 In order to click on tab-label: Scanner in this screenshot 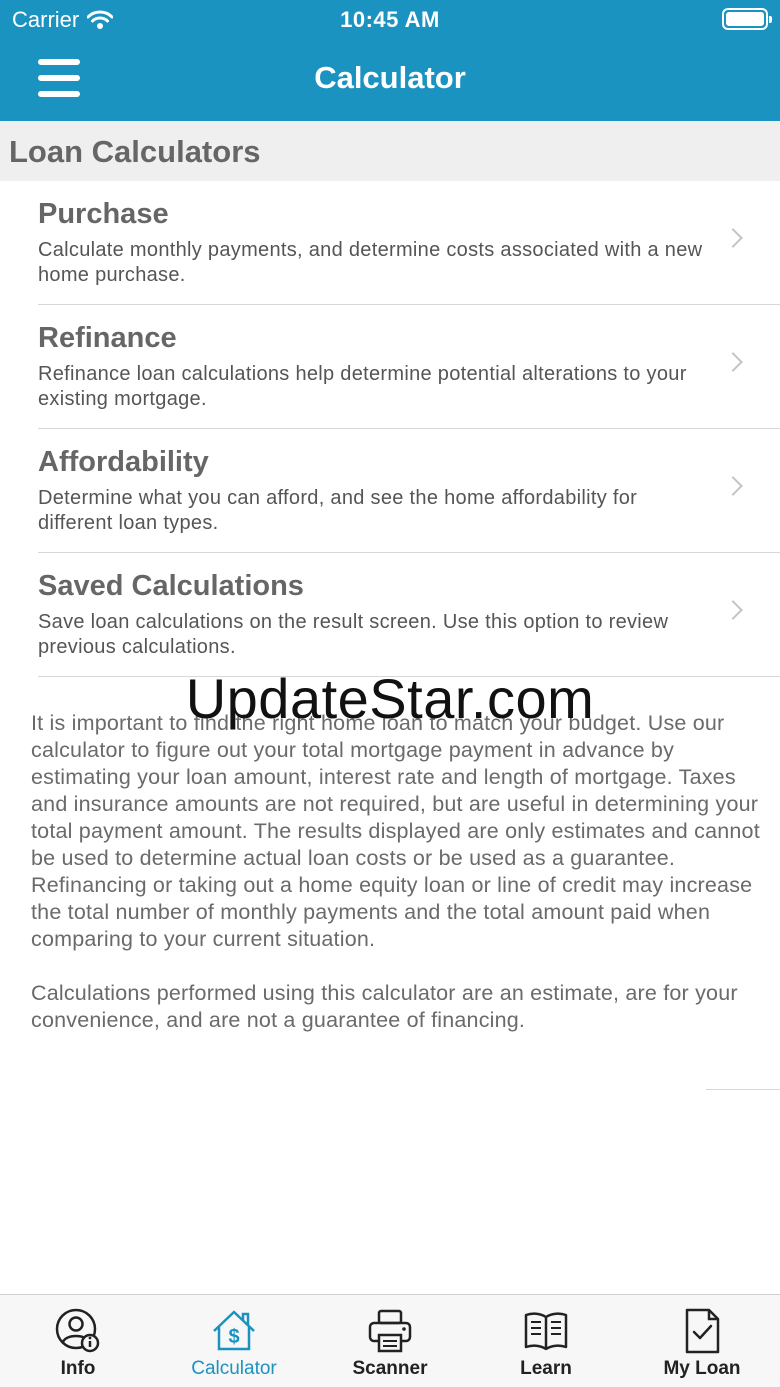, I will do `click(390, 1368)`.